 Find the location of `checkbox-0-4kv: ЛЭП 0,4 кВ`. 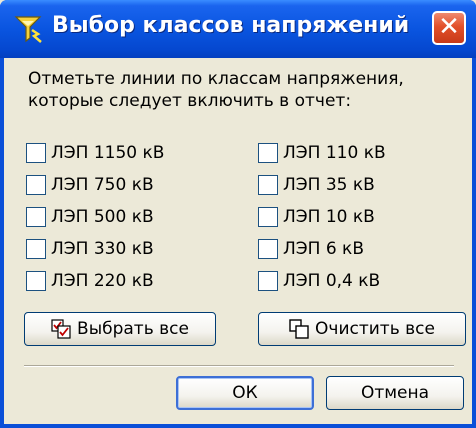

checkbox-0-4kv: ЛЭП 0,4 кВ is located at coordinates (319, 281).